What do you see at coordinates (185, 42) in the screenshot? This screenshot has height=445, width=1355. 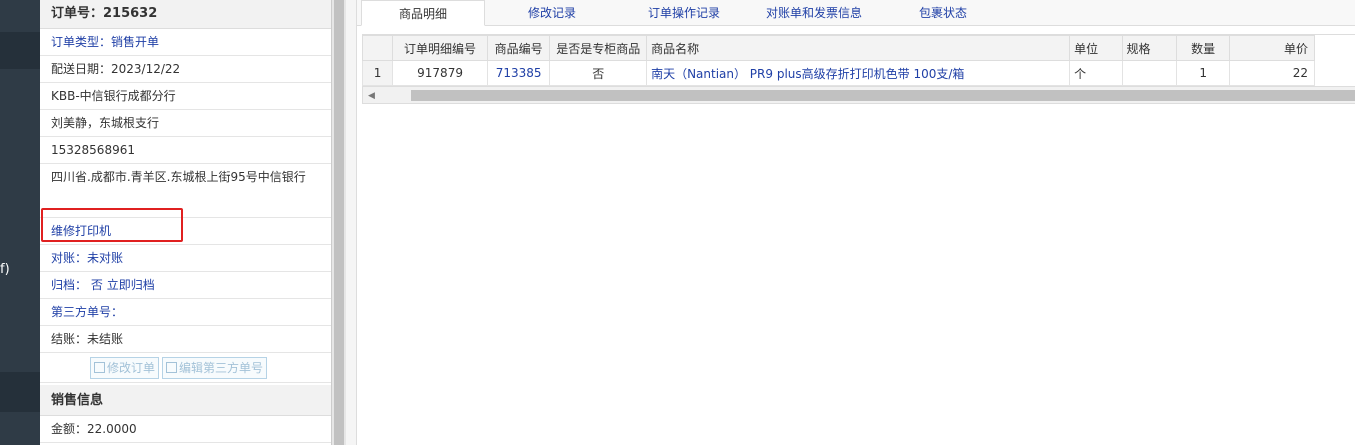 I see `order-type: 订单类型：销售开单` at bounding box center [185, 42].